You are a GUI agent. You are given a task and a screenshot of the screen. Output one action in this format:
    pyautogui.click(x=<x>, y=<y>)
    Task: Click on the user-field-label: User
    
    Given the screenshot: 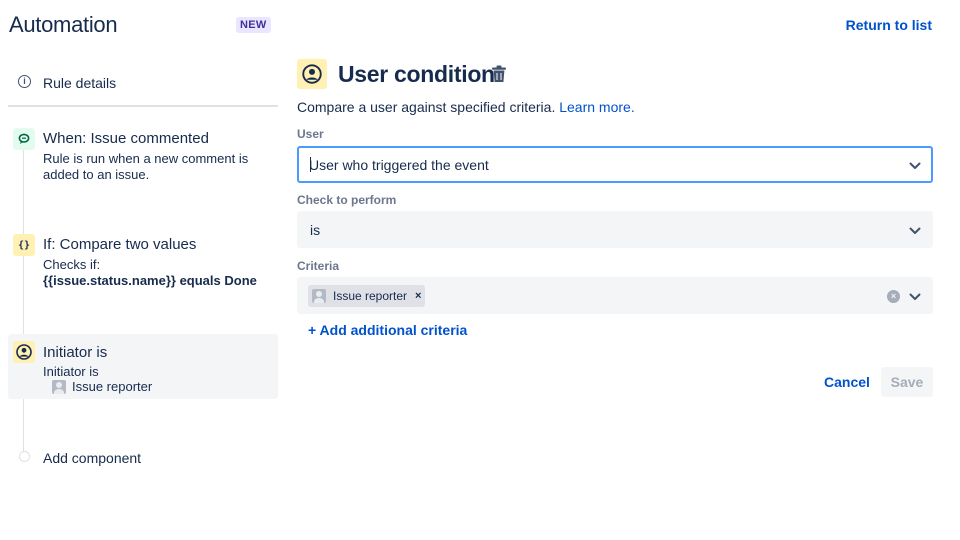 What is the action you would take?
    pyautogui.click(x=310, y=134)
    